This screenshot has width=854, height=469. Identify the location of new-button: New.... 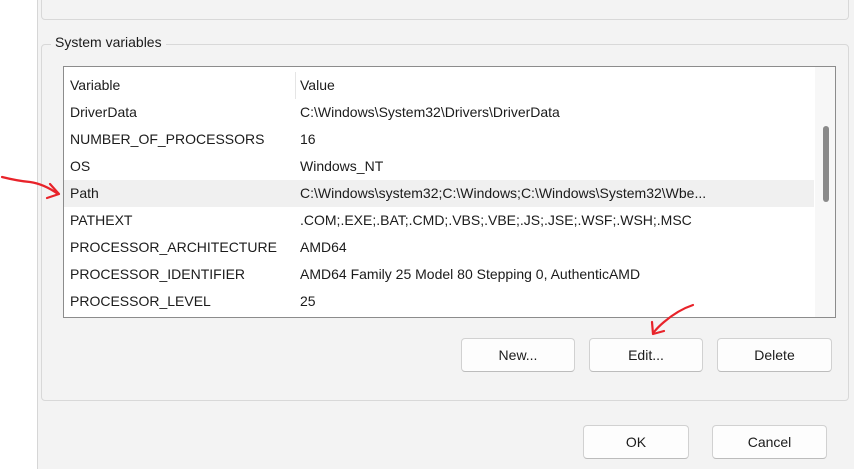
(518, 355).